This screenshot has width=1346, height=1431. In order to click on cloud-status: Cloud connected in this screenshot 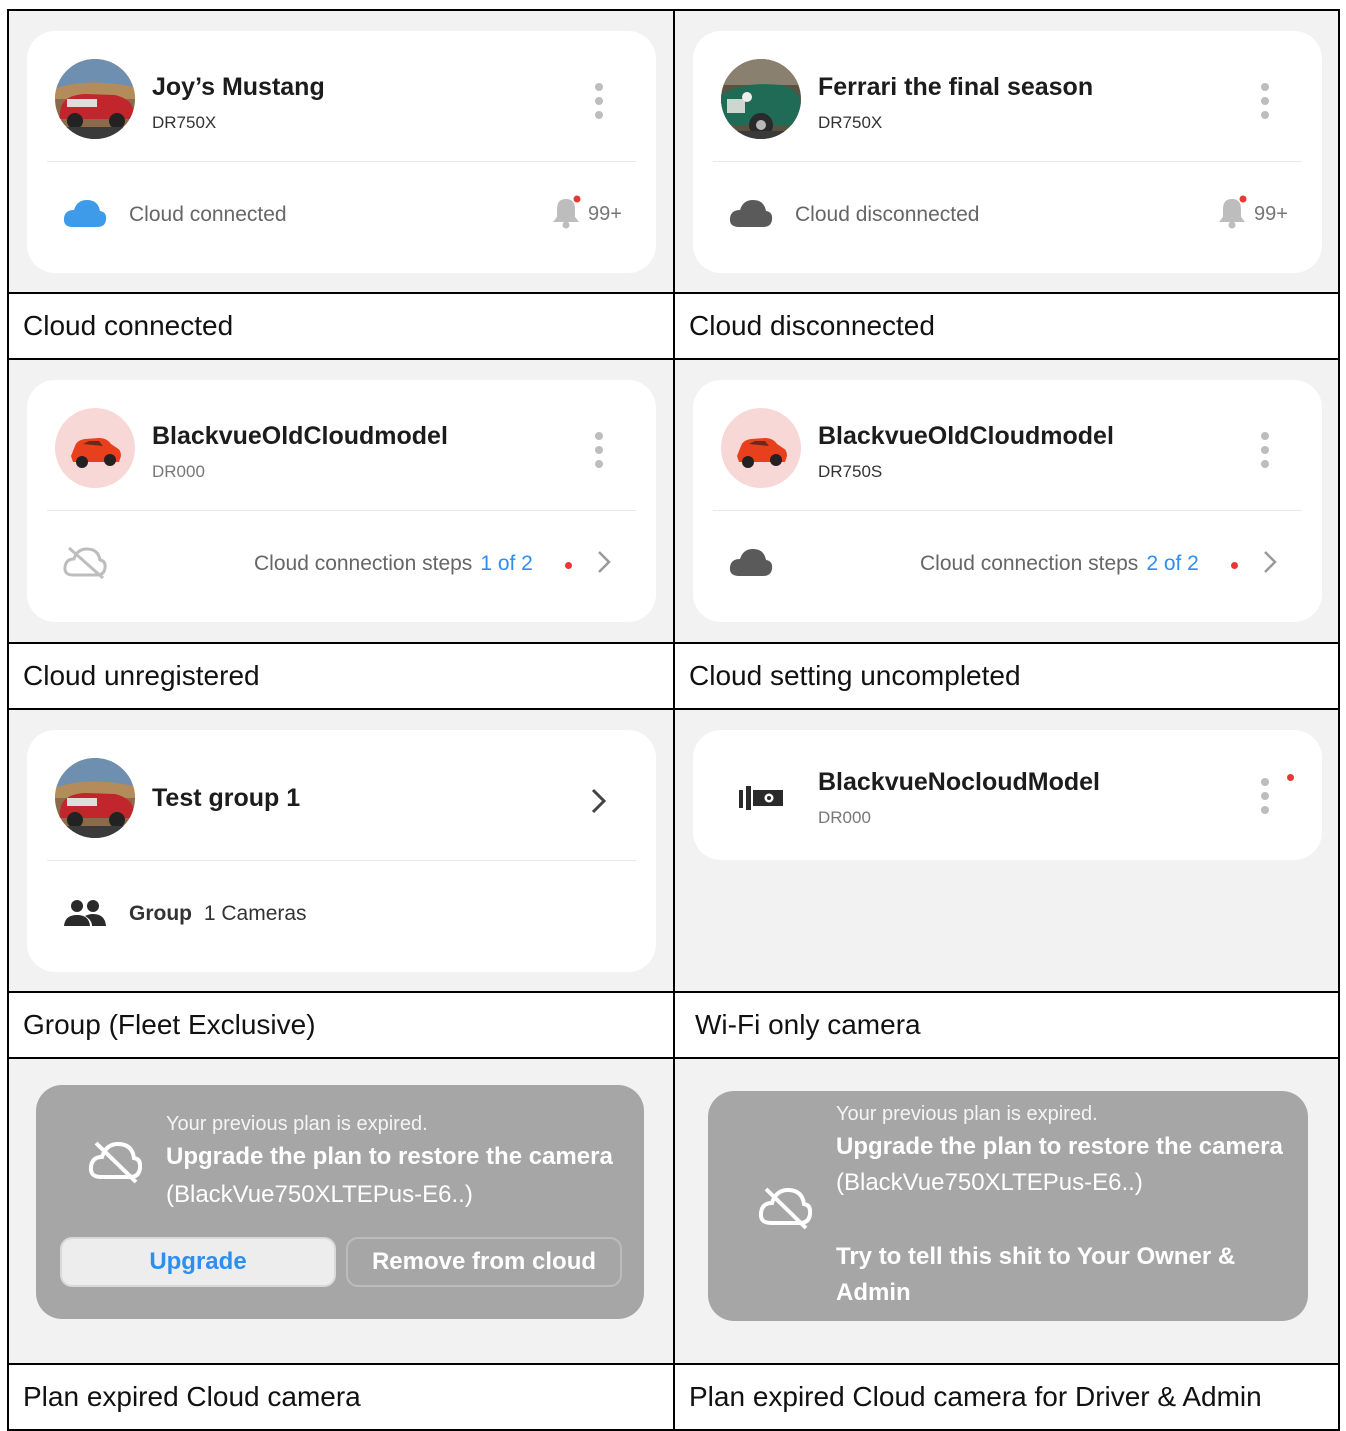, I will do `click(208, 214)`.